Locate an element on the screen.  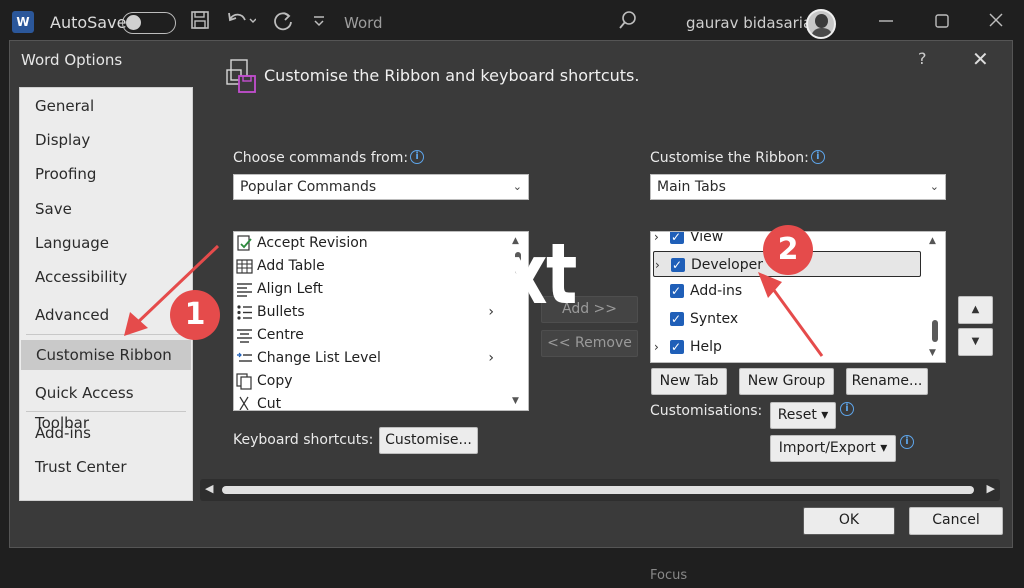
step-badge-2: 2 is located at coordinates (788, 250).